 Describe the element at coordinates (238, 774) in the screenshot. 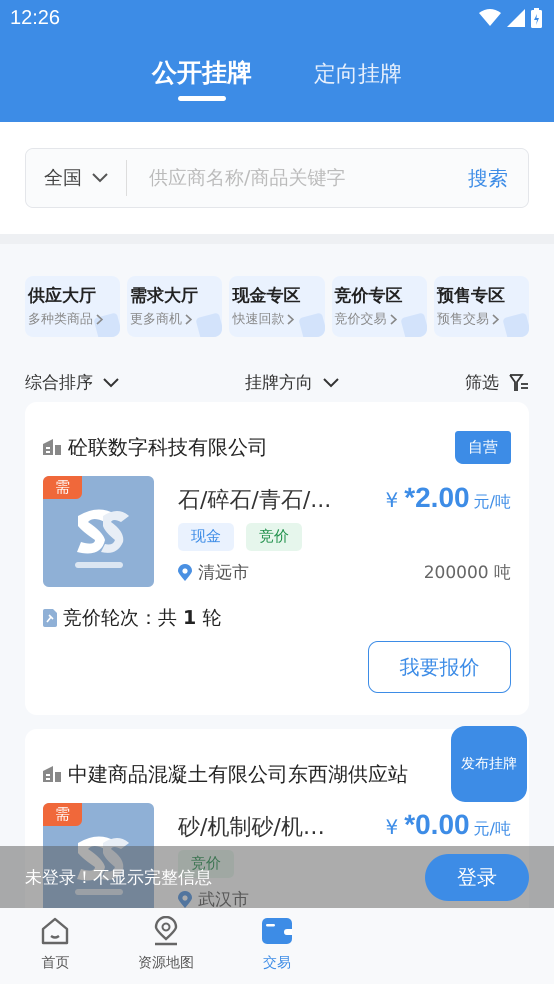

I see `company-name: 中建商品混凝土有限公司东西湖供应站` at that location.